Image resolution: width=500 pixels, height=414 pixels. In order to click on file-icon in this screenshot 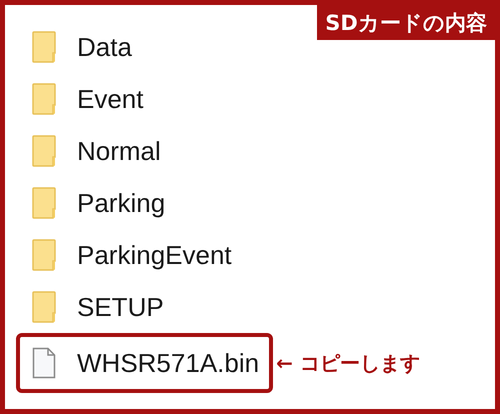, I will do `click(44, 363)`.